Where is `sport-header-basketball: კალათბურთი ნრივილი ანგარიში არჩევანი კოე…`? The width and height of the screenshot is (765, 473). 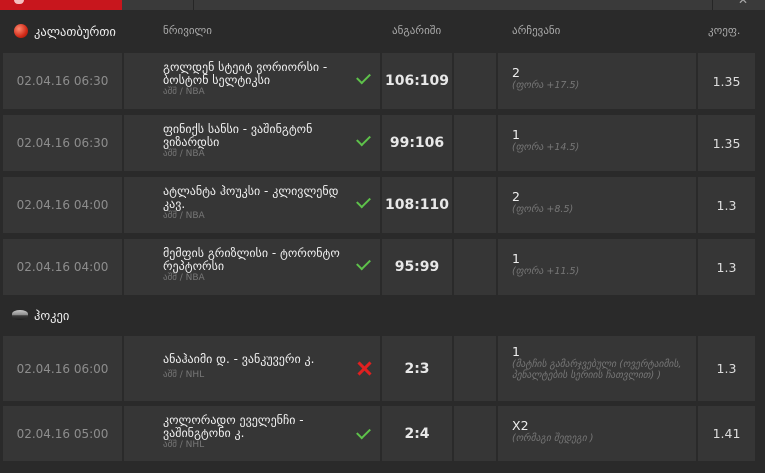
sport-header-basketball: კალათბურთი ნრივილი ანგარიში არჩევანი კოე… is located at coordinates (382, 31).